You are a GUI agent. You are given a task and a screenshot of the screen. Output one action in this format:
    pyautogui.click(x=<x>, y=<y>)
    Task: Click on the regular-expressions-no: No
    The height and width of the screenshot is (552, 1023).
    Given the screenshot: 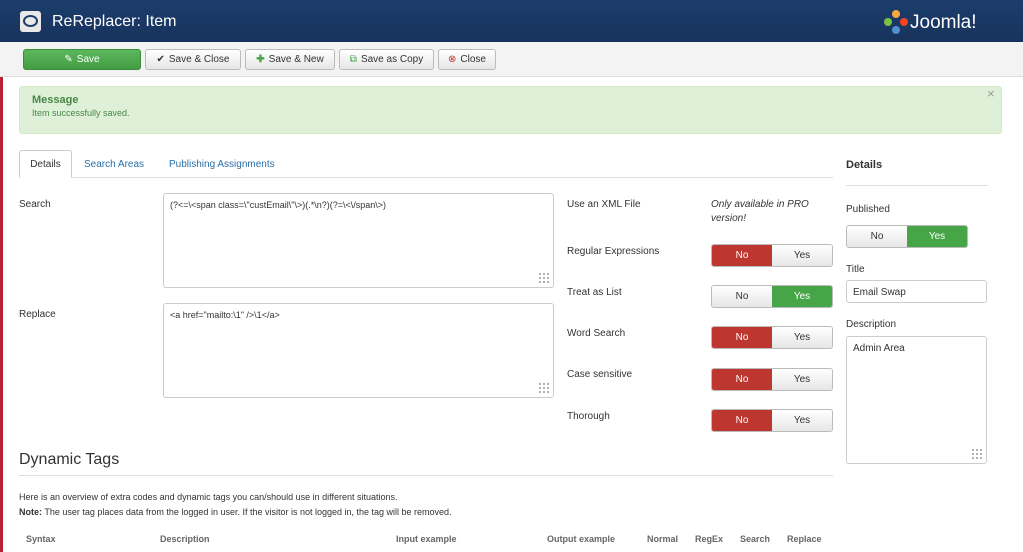 What is the action you would take?
    pyautogui.click(x=742, y=255)
    